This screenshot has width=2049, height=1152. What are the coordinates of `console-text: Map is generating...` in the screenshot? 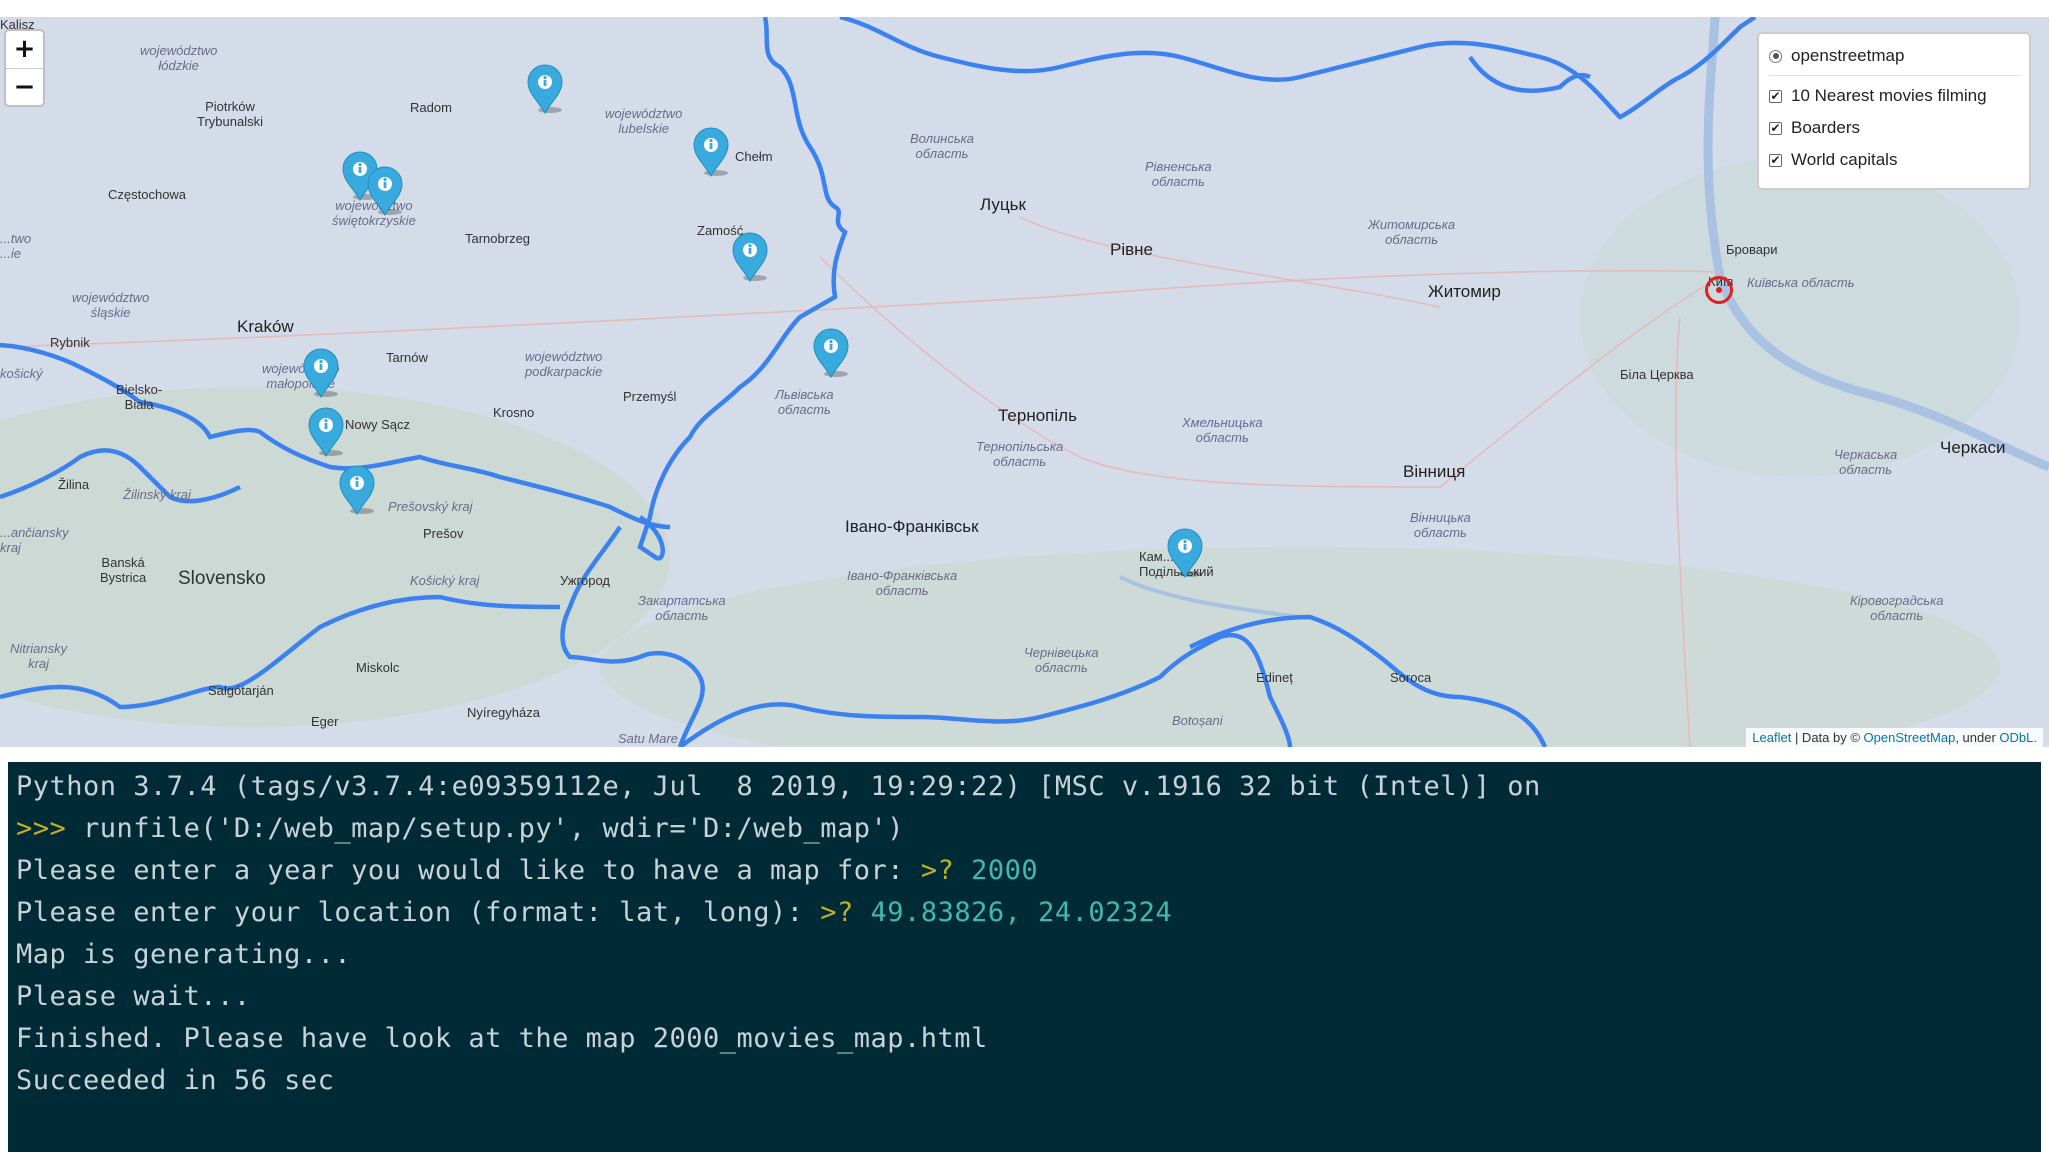 It's located at (184, 954).